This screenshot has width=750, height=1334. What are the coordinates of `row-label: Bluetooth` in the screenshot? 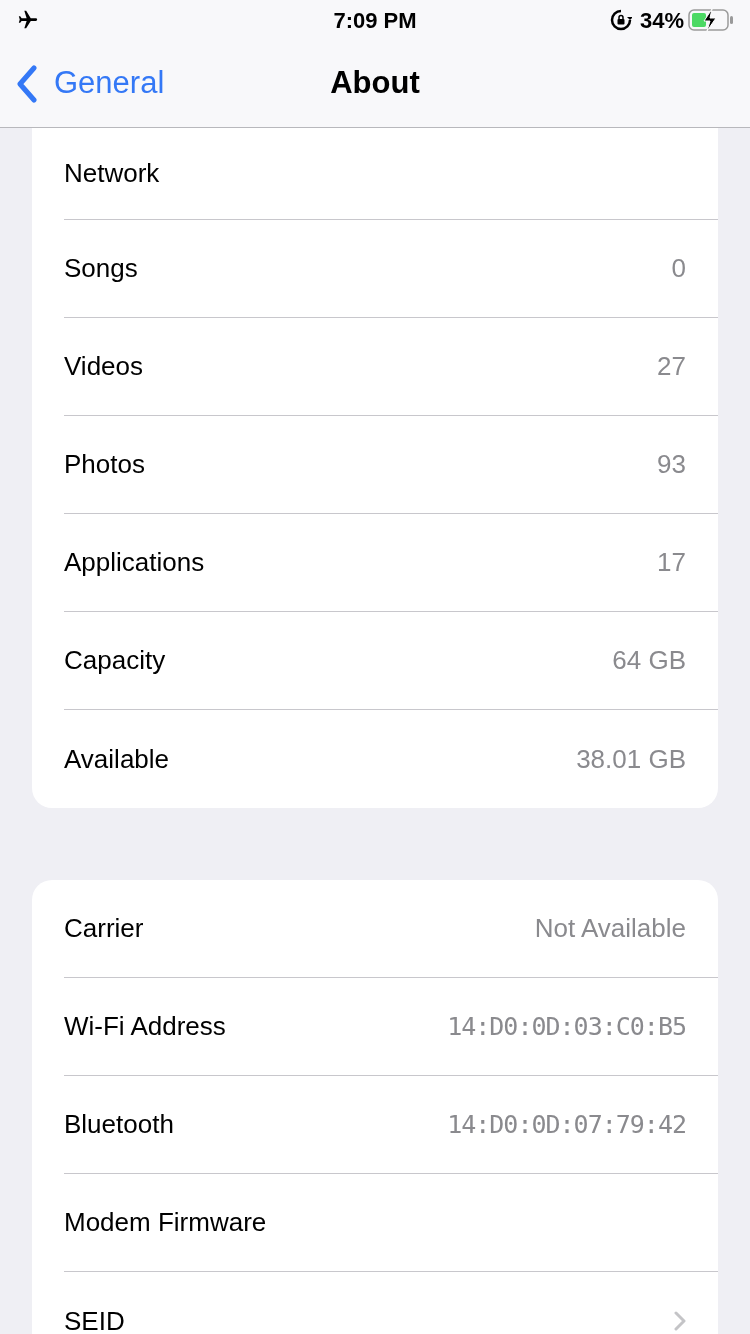 It's located at (119, 1124).